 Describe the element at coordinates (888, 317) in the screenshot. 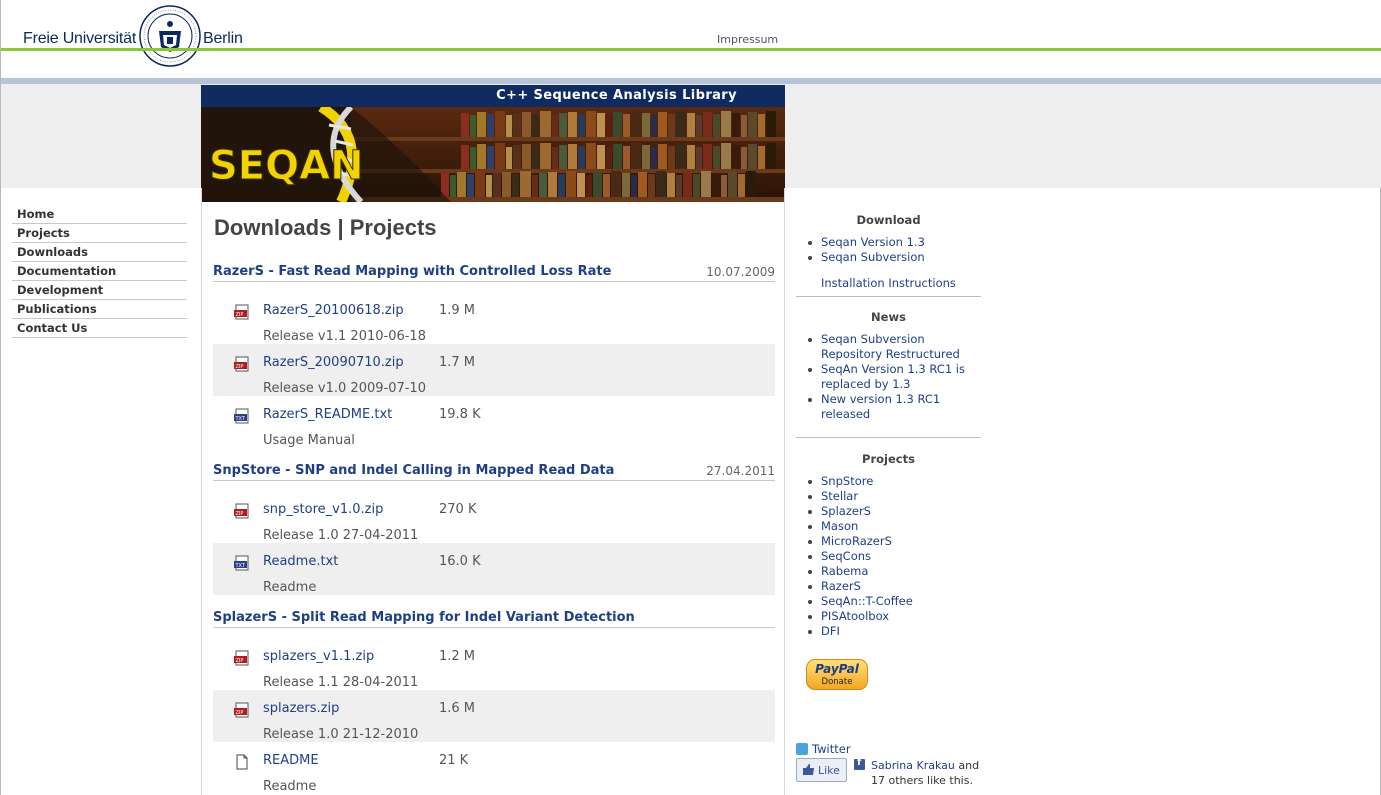

I see `sidebar-news-title: News` at that location.